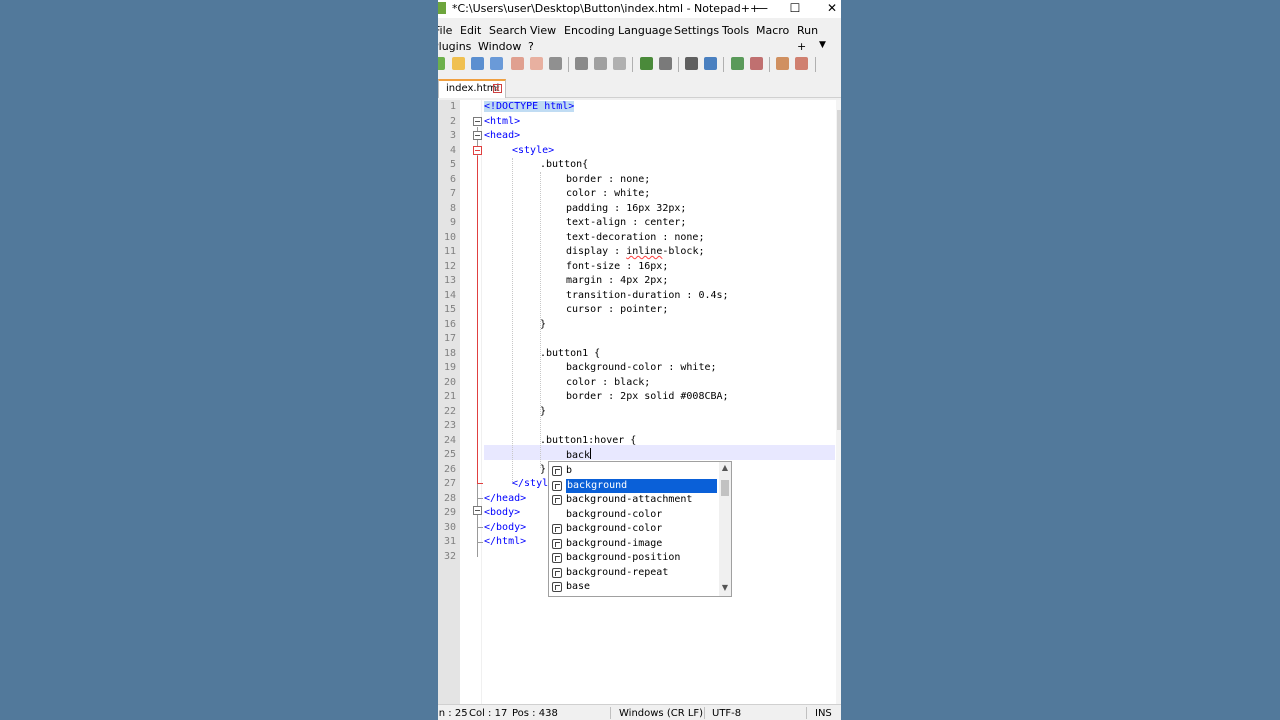 This screenshot has height=720, width=1280. What do you see at coordinates (725, 529) in the screenshot?
I see `autocomplete-scrollbar: ▲ ▼` at bounding box center [725, 529].